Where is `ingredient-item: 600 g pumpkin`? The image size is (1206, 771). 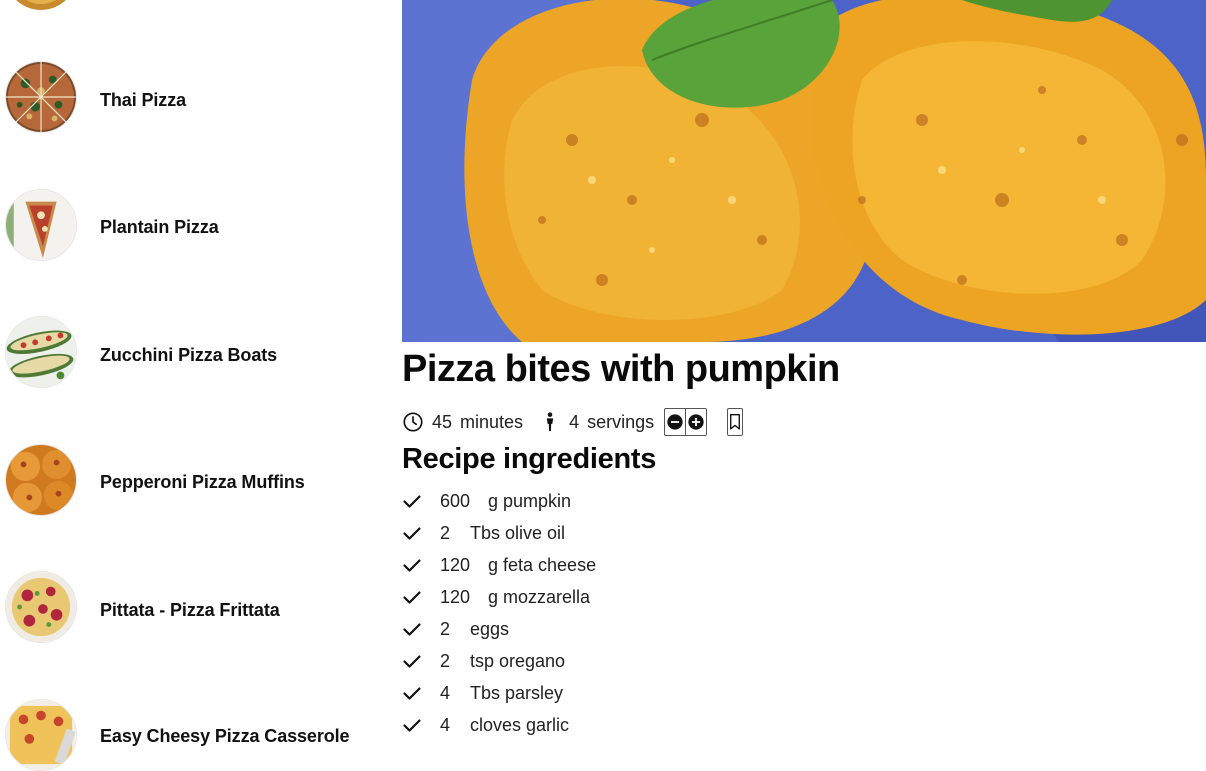 ingredient-item: 600 g pumpkin is located at coordinates (499, 501).